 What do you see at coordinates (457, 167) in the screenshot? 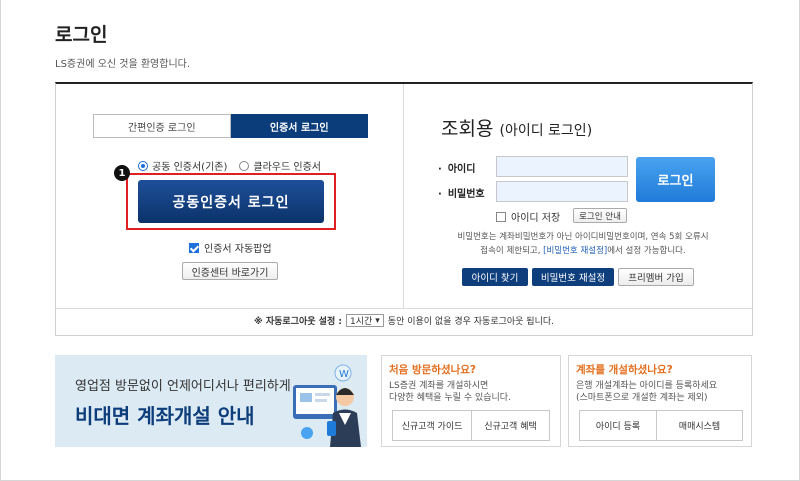
I see `id-label: 아이디` at bounding box center [457, 167].